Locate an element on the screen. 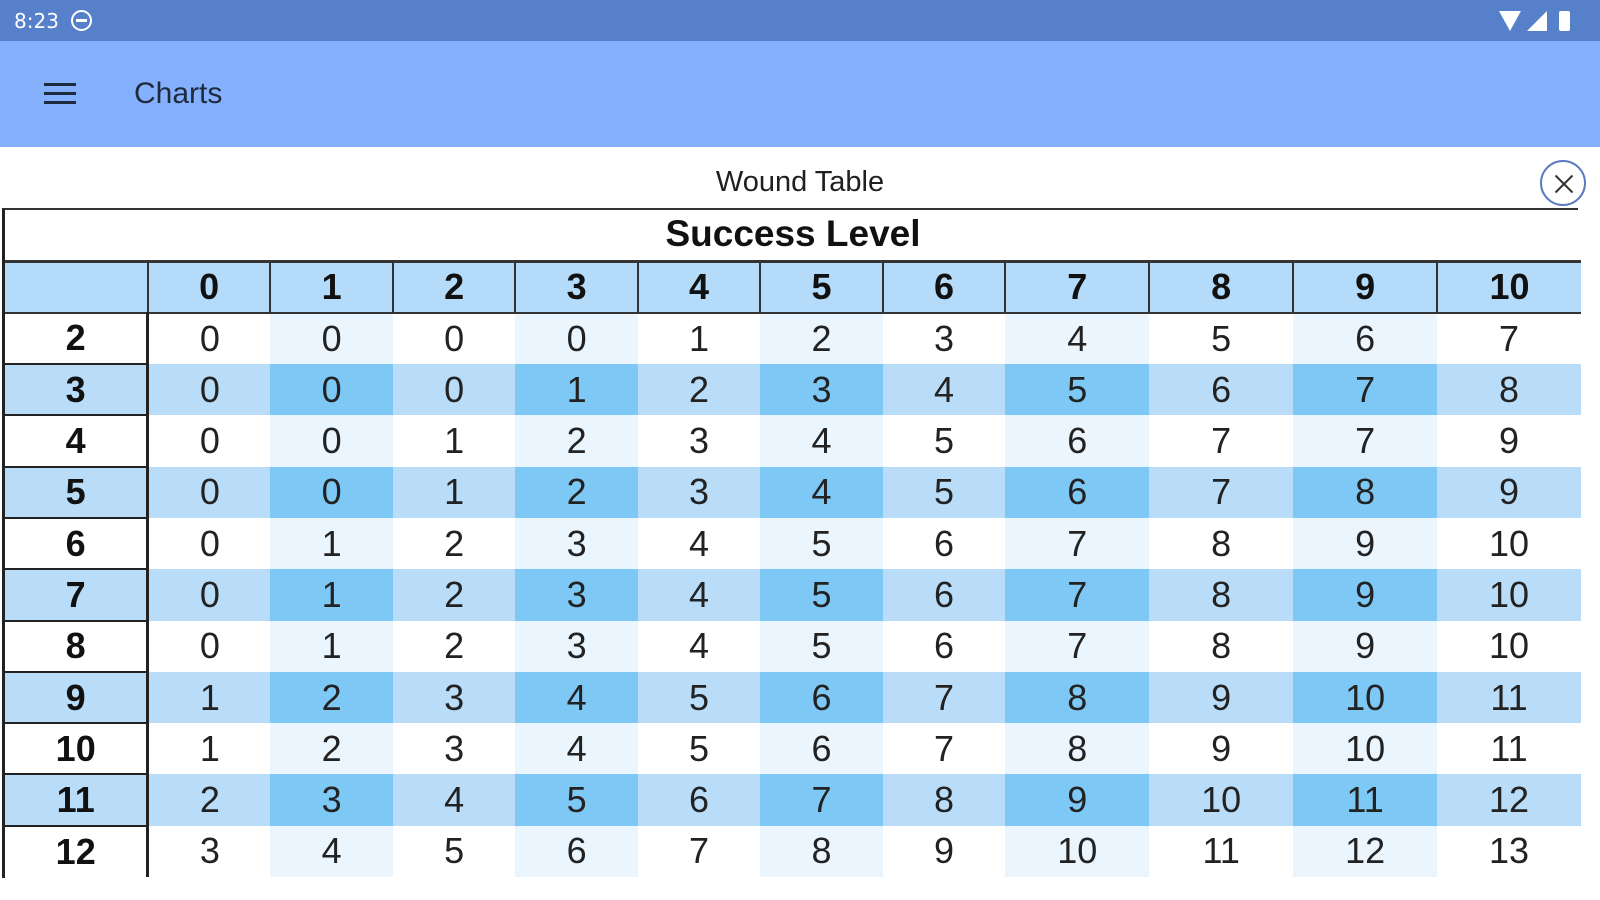 The height and width of the screenshot is (900, 1600). column-header: 2 is located at coordinates (453, 286).